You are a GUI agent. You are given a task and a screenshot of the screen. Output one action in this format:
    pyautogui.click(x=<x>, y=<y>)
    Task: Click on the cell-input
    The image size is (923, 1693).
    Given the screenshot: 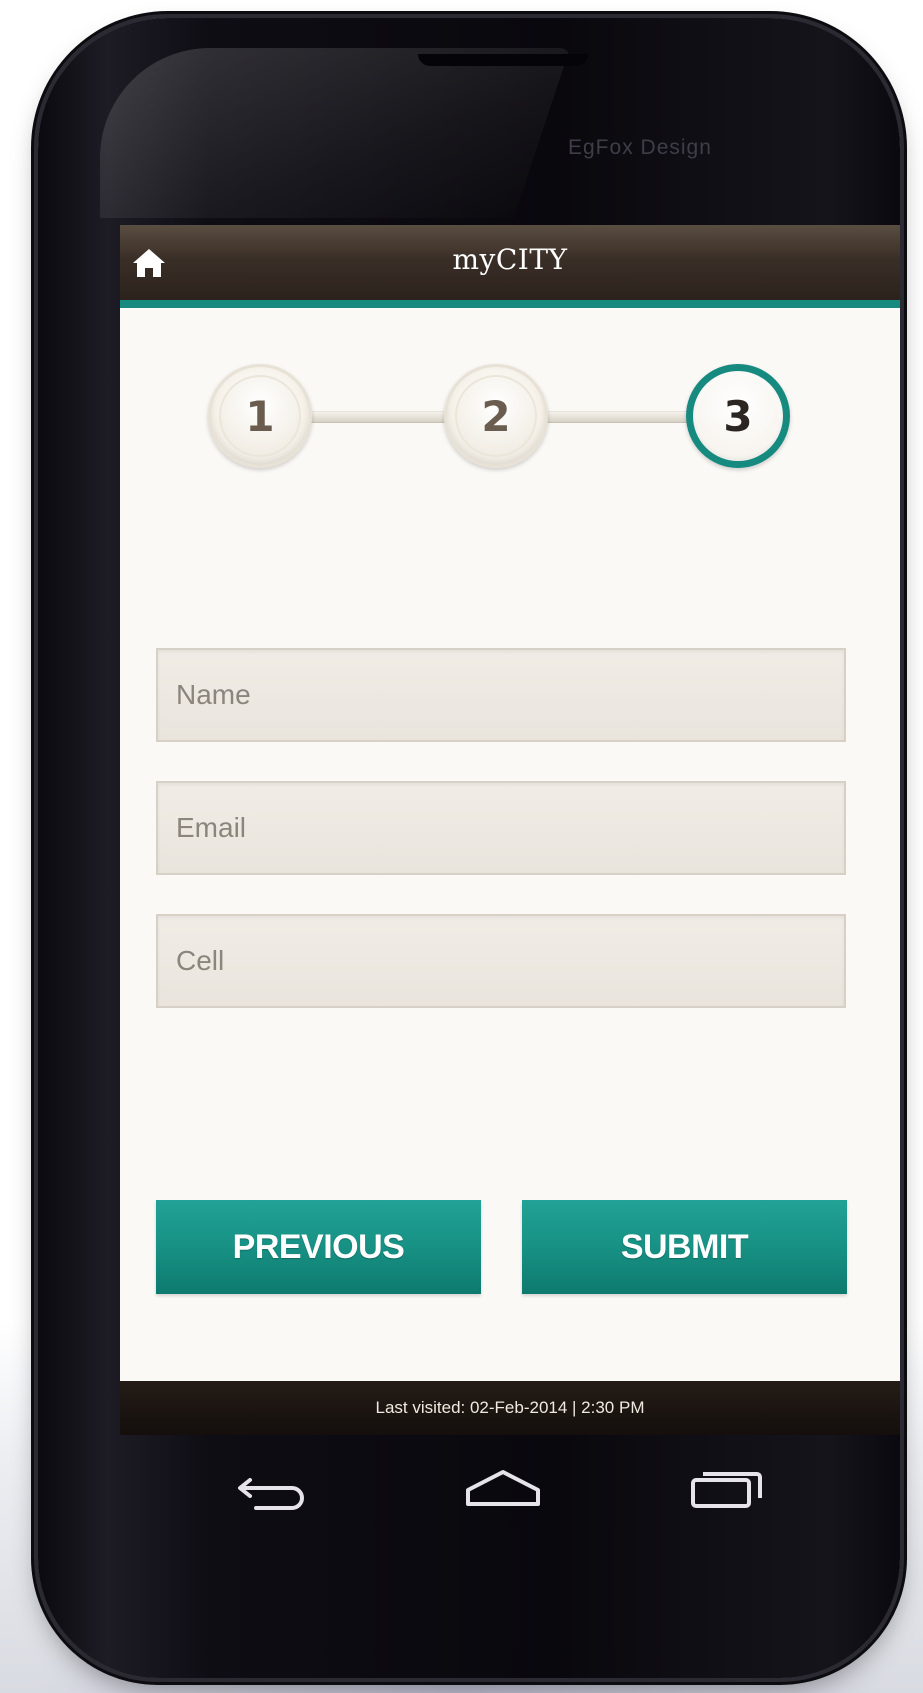 What is the action you would take?
    pyautogui.click(x=501, y=961)
    